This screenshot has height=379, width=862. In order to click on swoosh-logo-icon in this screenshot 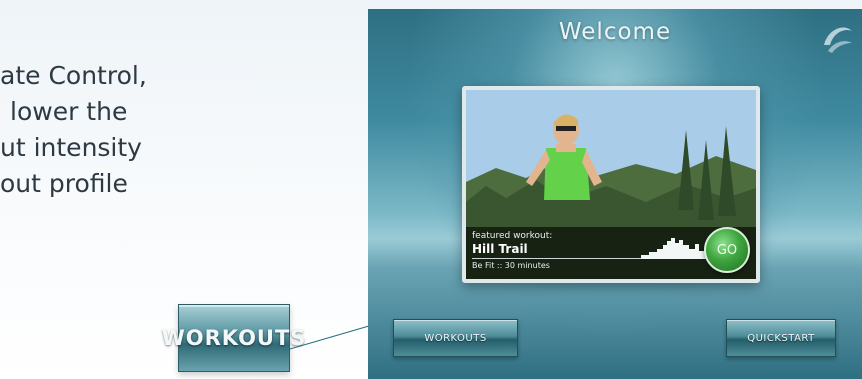, I will do `click(838, 40)`.